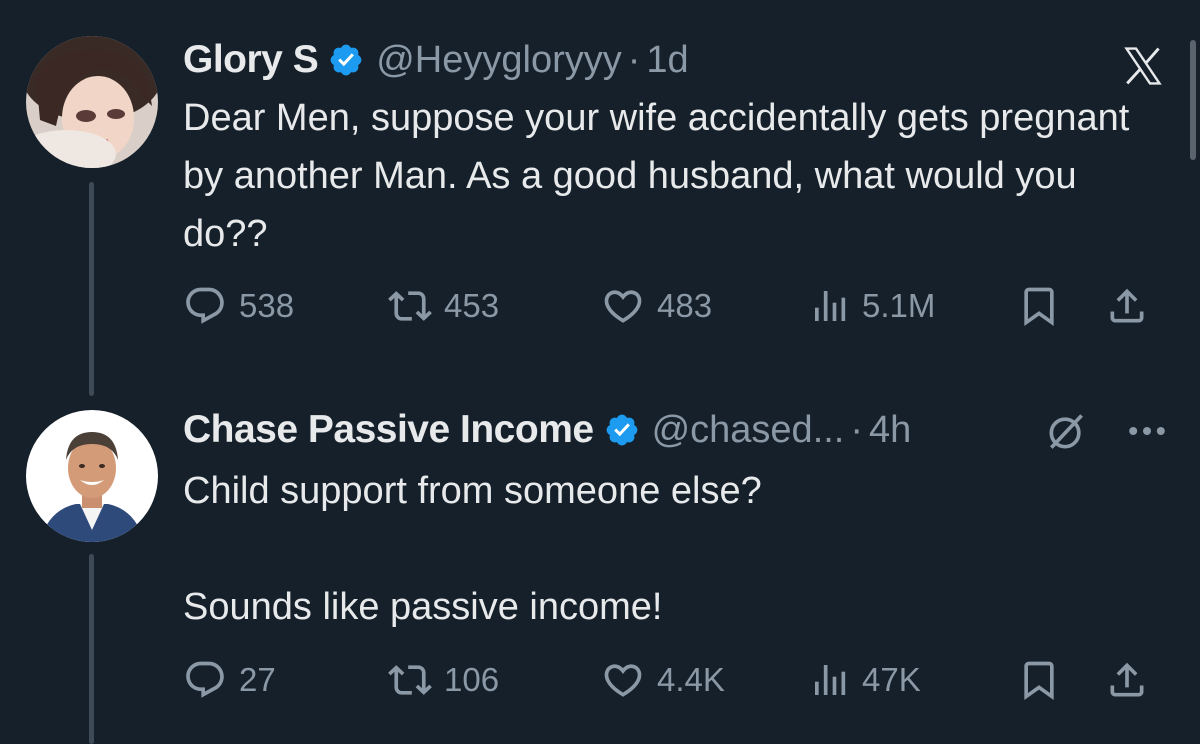 The height and width of the screenshot is (744, 1200). What do you see at coordinates (685, 305) in the screenshot?
I see `like-count: 483` at bounding box center [685, 305].